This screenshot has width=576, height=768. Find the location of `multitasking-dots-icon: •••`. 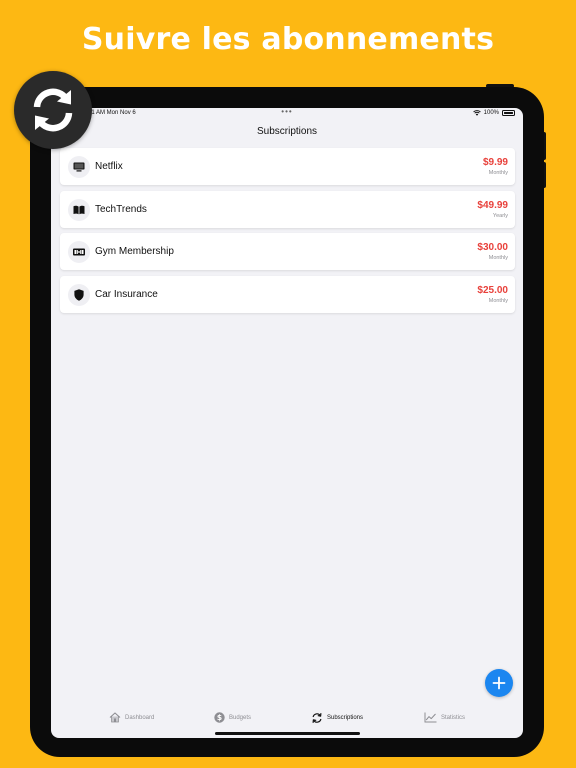

multitasking-dots-icon: ••• is located at coordinates (287, 112).